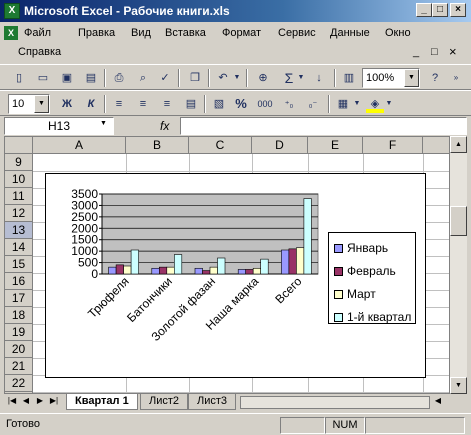 This screenshot has width=471, height=435. Describe the element at coordinates (163, 270) in the screenshot. I see `bar` at that location.